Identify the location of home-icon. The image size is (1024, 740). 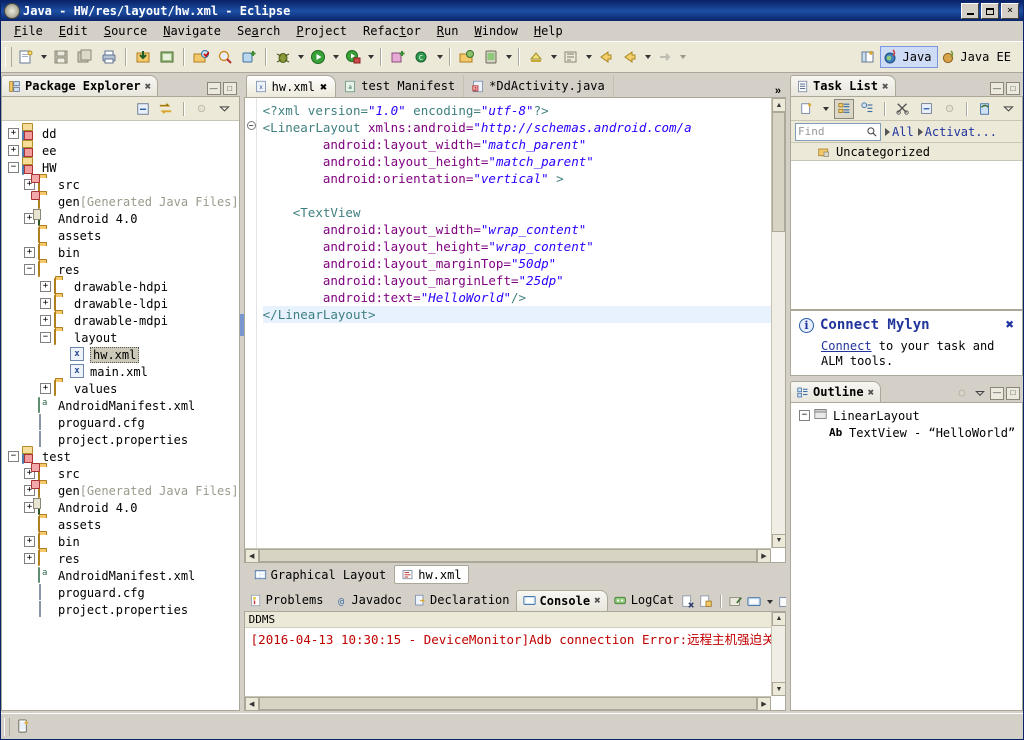
(665, 57).